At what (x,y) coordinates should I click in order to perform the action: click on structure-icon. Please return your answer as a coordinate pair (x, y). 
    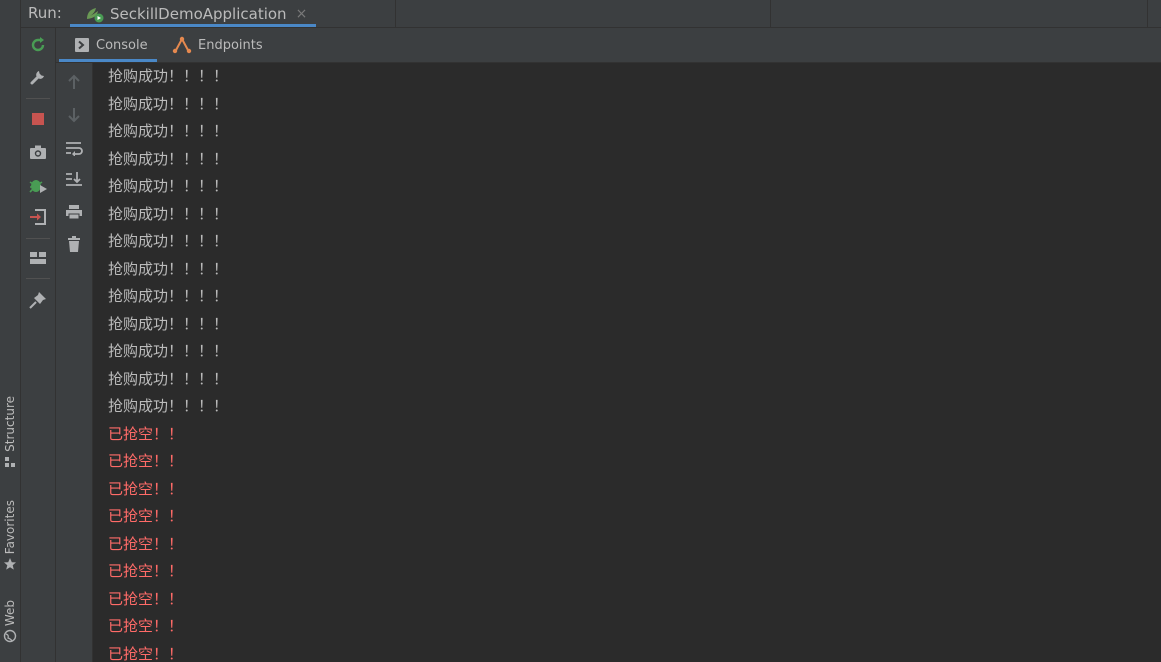
    Looking at the image, I should click on (10, 461).